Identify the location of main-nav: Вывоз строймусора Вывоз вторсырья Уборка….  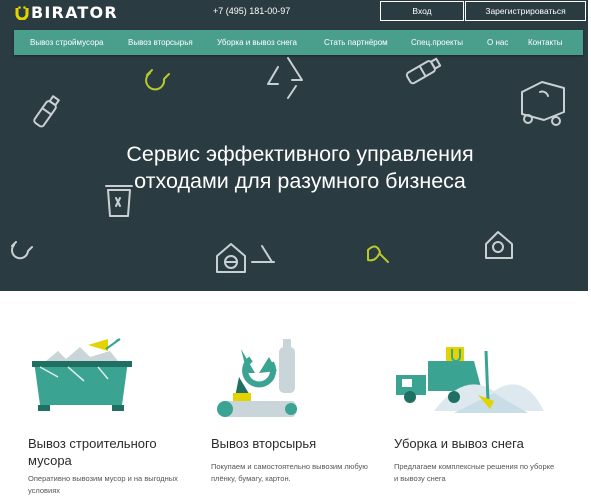
(298, 42).